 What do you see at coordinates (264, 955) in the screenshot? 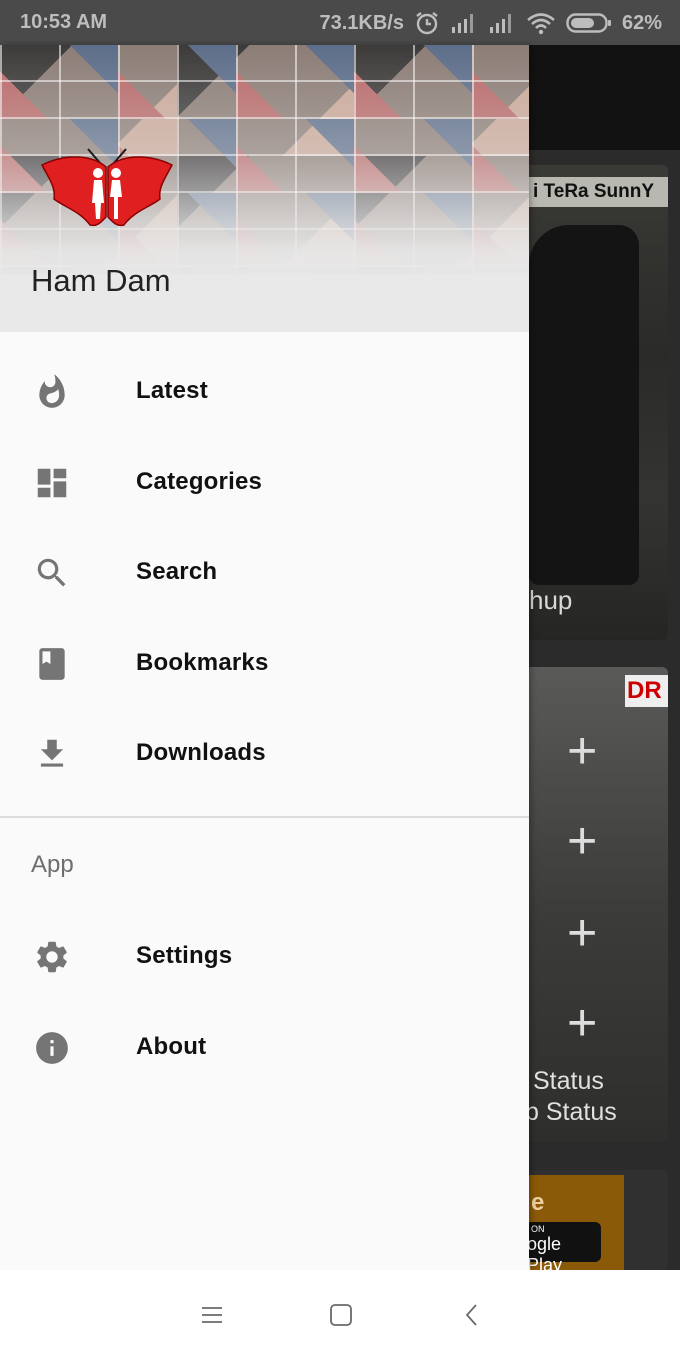
I see `menu-item-settings: Settings` at bounding box center [264, 955].